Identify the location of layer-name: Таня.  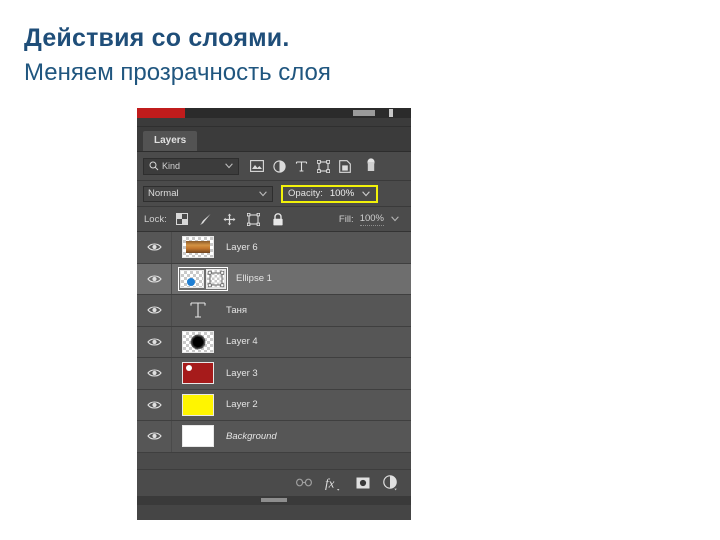
(235, 310).